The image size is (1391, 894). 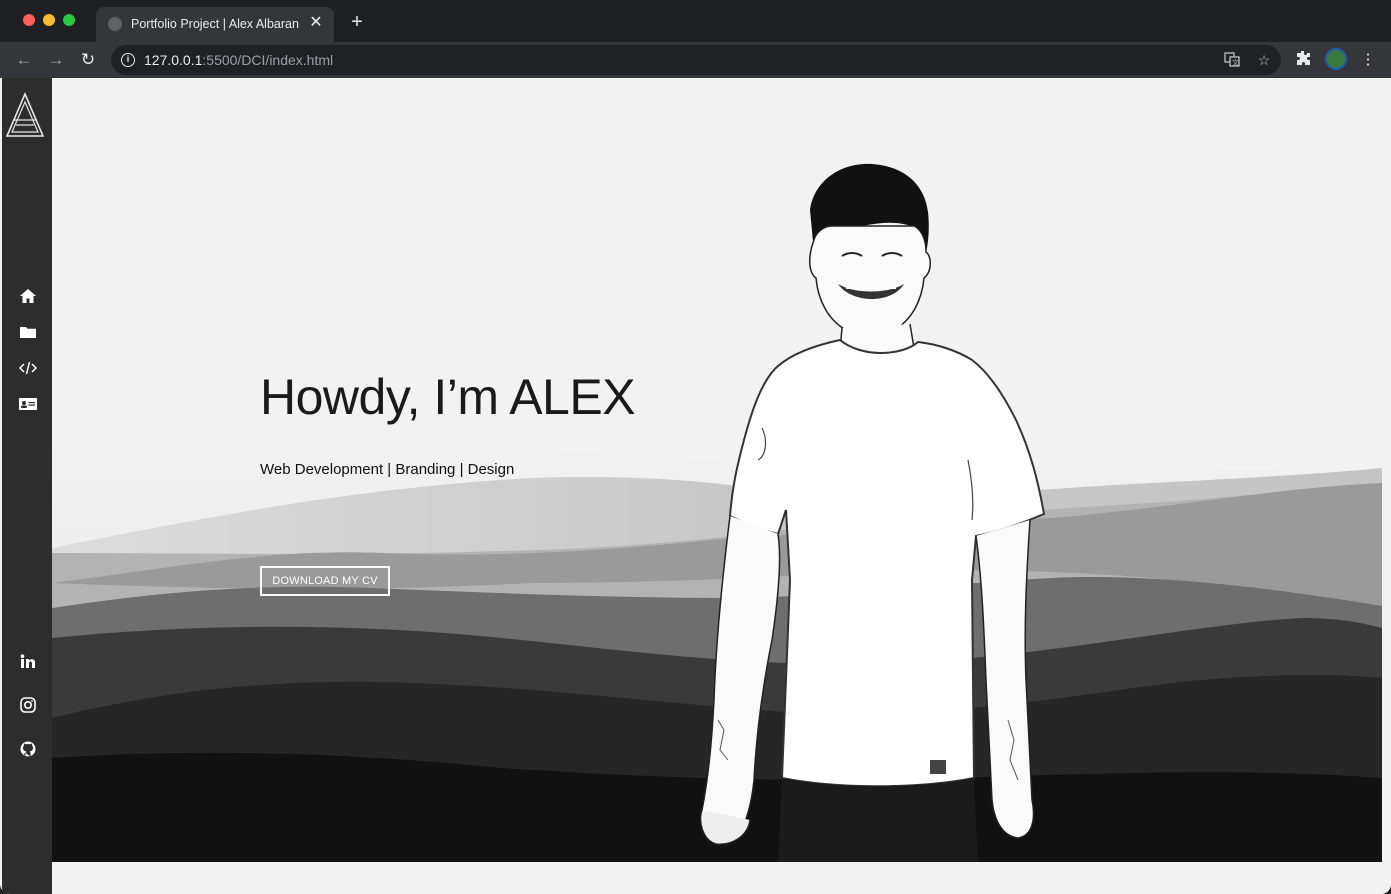 What do you see at coordinates (56, 60) in the screenshot?
I see `forward-button: →` at bounding box center [56, 60].